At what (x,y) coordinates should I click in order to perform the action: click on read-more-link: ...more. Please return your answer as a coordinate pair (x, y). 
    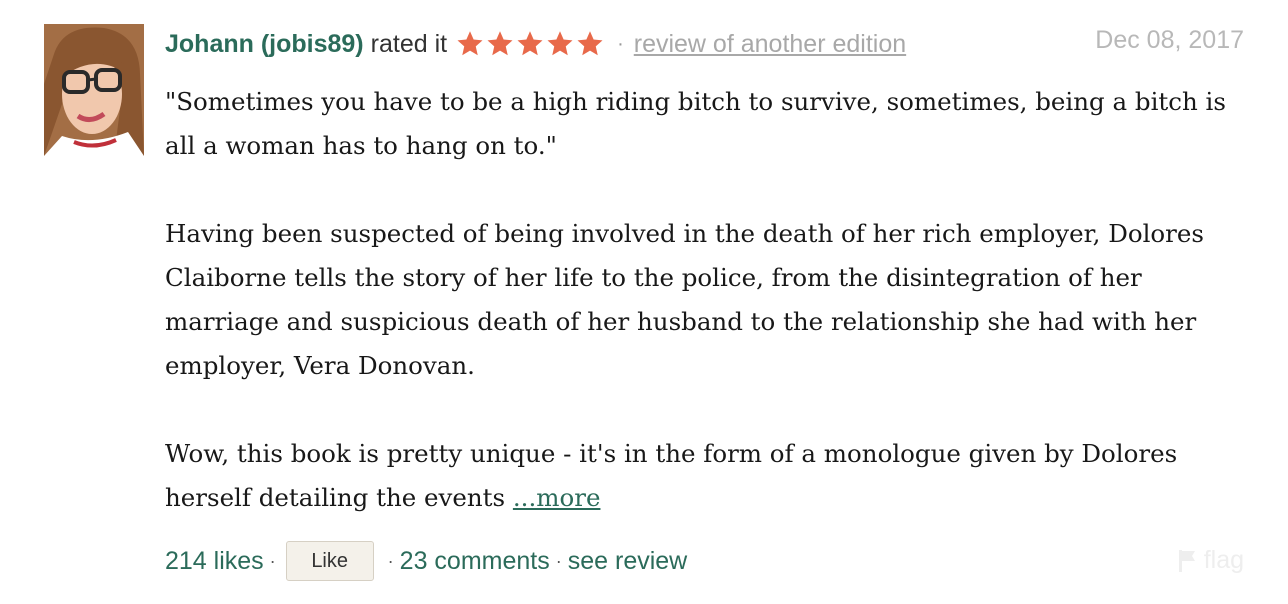
    Looking at the image, I should click on (557, 497).